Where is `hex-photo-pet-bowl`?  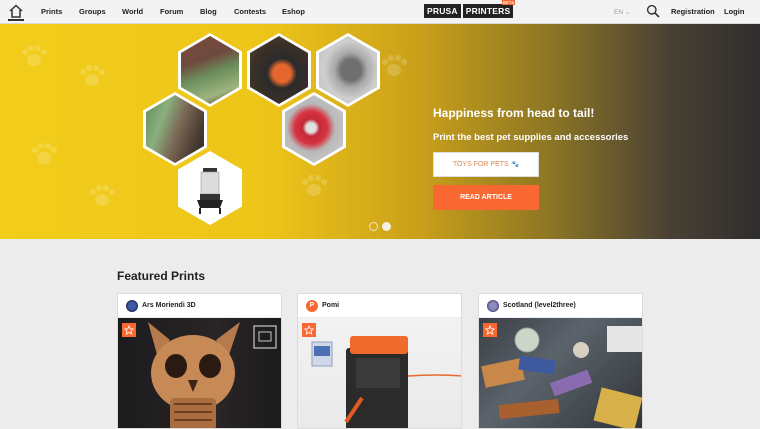 hex-photo-pet-bowl is located at coordinates (314, 129).